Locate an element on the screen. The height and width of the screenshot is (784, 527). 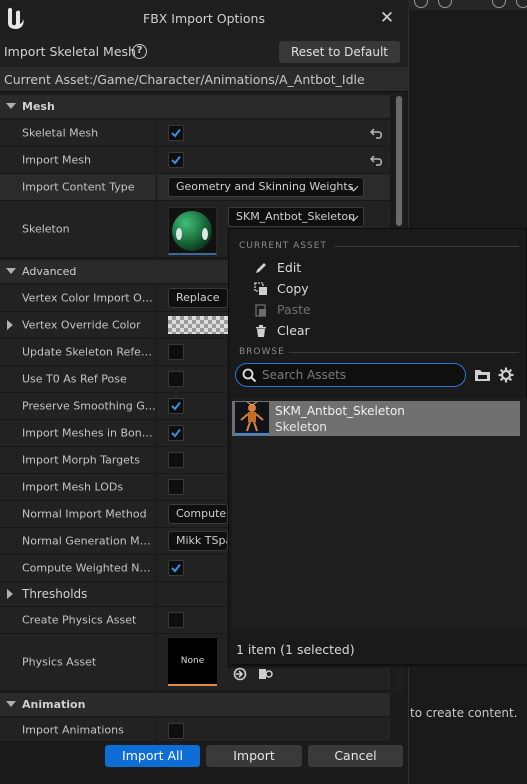
row-skeletal-mesh: Skeletal Mesh is located at coordinates (195, 133).